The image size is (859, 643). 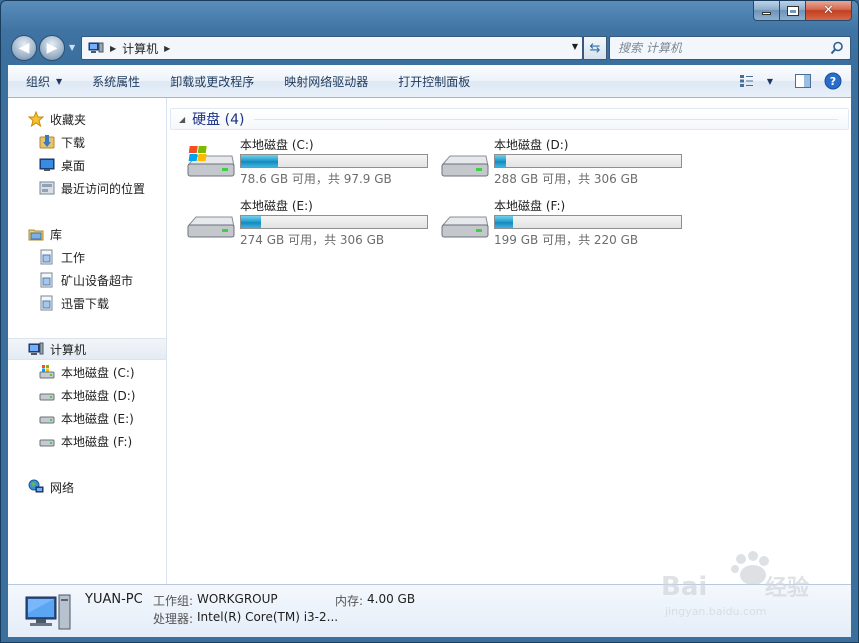 I want to click on nav-network: 网络, so click(x=87, y=487).